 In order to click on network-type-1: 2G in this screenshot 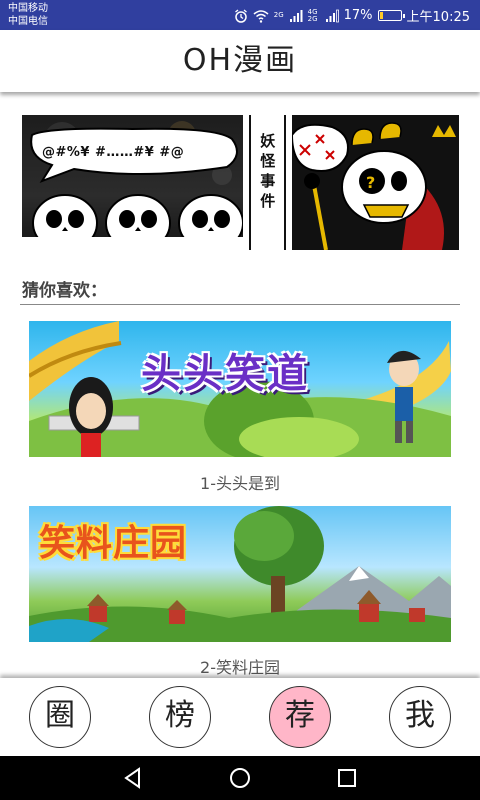, I will do `click(278, 15)`.